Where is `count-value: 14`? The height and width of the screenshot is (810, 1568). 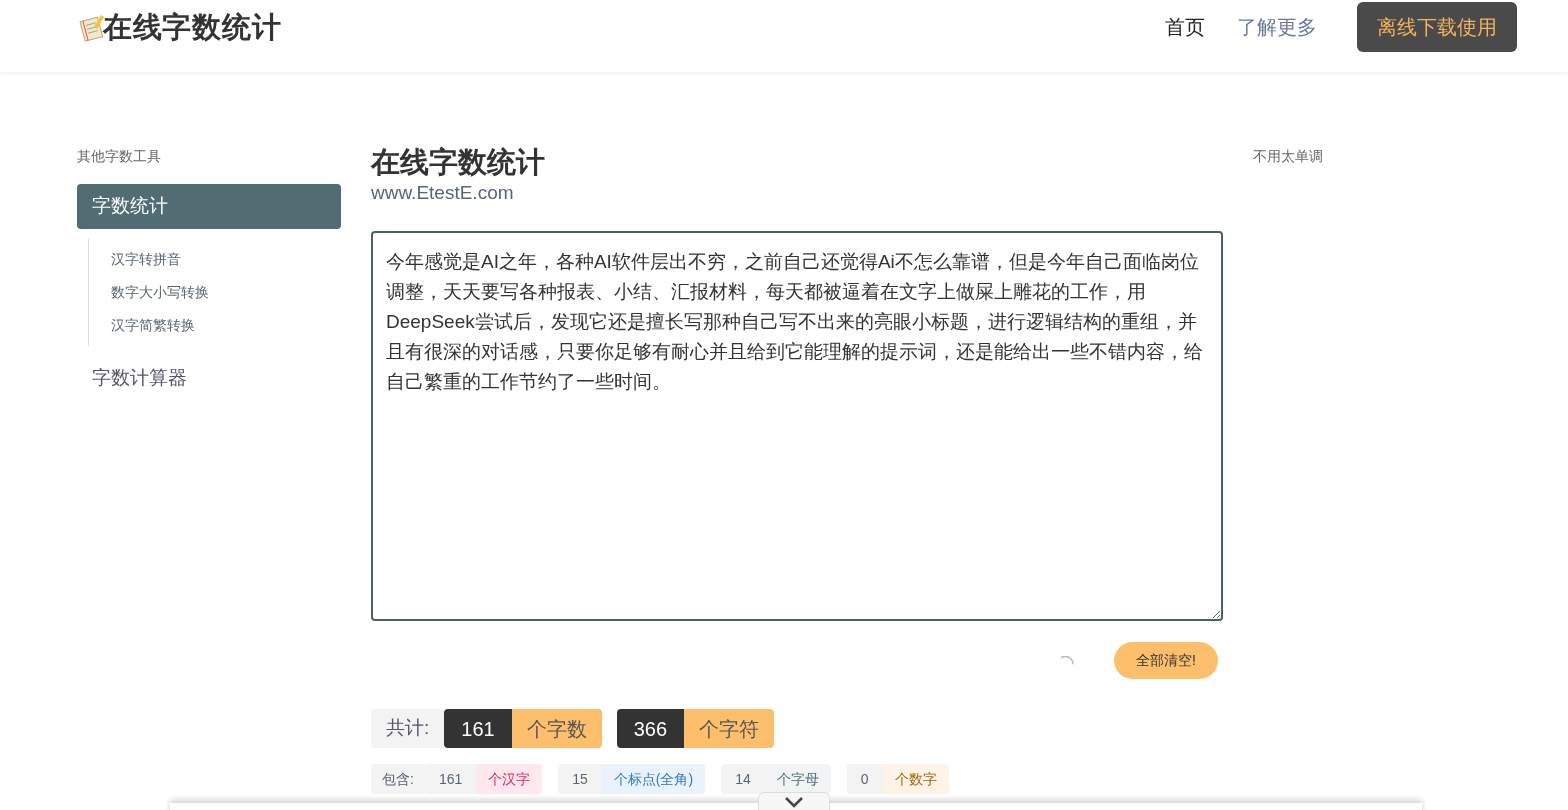
count-value: 14 is located at coordinates (743, 779).